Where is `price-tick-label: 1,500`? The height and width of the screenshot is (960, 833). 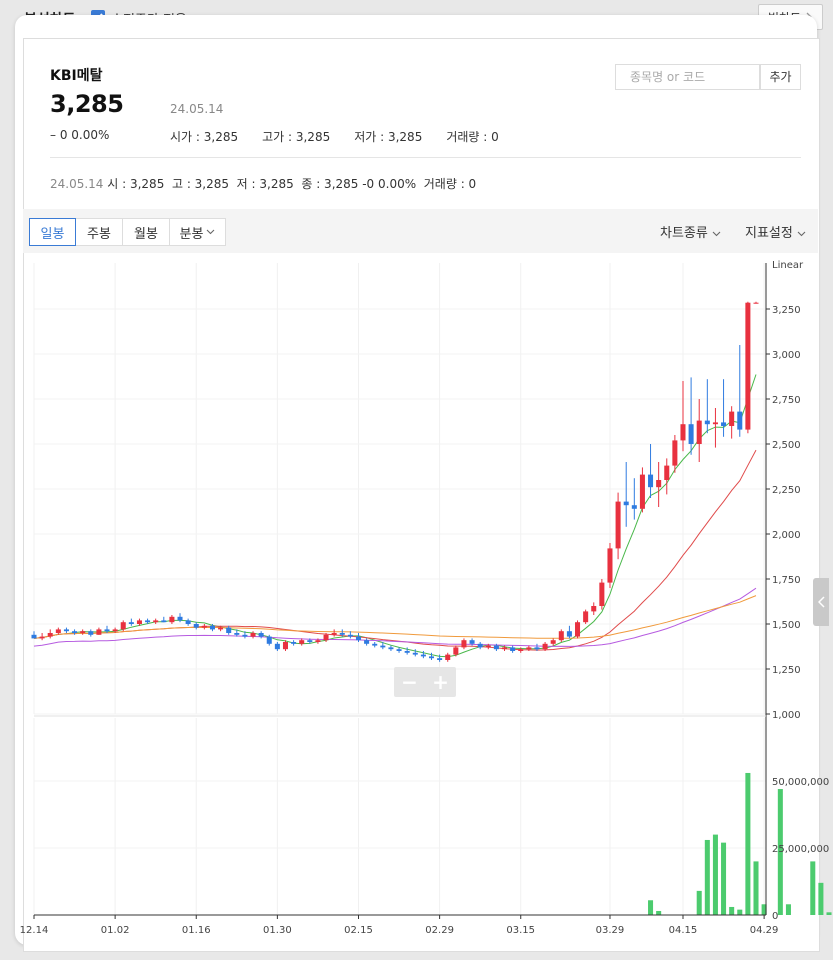 price-tick-label: 1,500 is located at coordinates (786, 625).